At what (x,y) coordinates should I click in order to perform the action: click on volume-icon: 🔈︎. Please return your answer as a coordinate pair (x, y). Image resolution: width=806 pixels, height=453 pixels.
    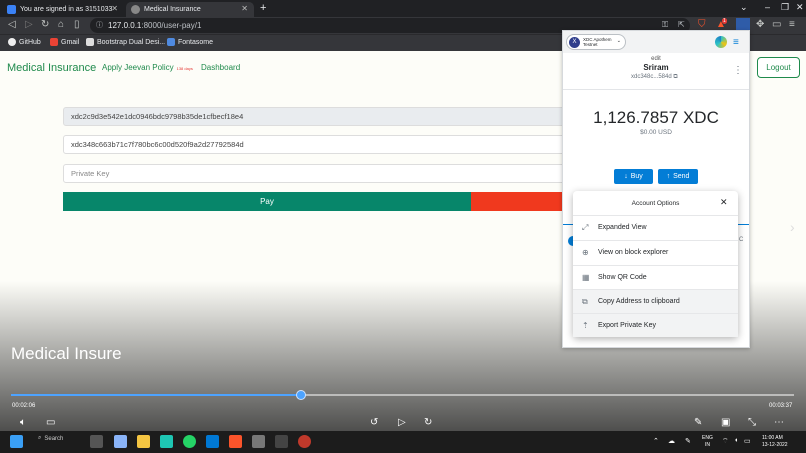
    Looking at the image, I should click on (23, 422).